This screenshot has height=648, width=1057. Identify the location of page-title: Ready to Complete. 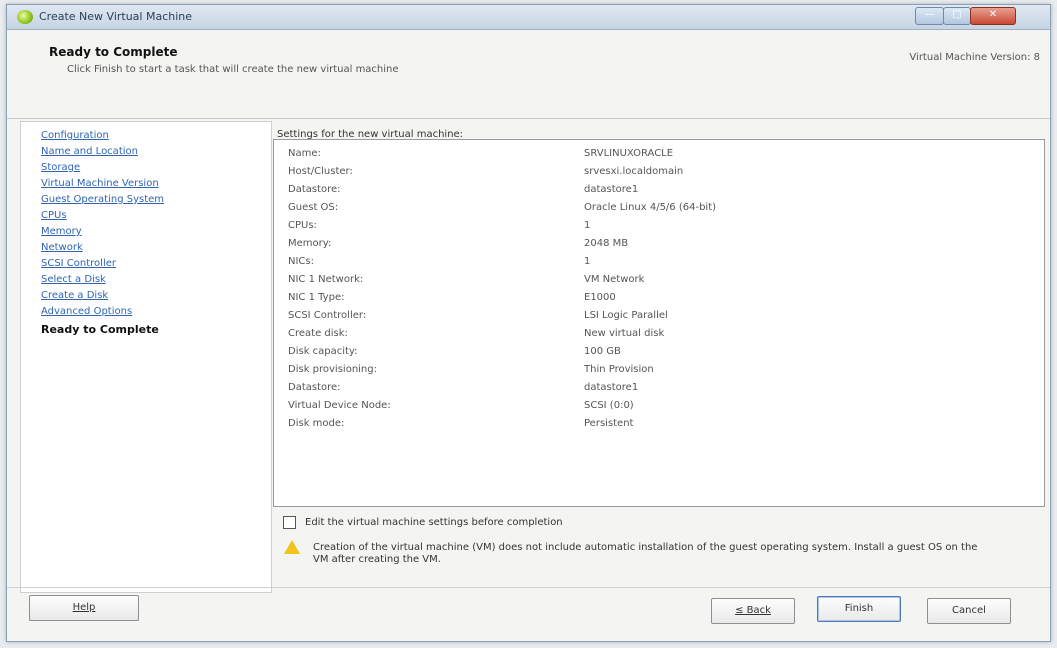
(113, 52).